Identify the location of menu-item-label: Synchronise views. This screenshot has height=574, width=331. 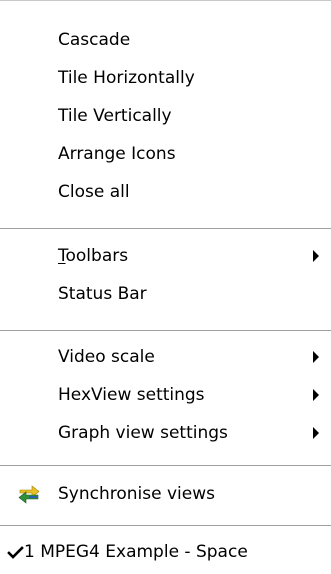
(136, 494).